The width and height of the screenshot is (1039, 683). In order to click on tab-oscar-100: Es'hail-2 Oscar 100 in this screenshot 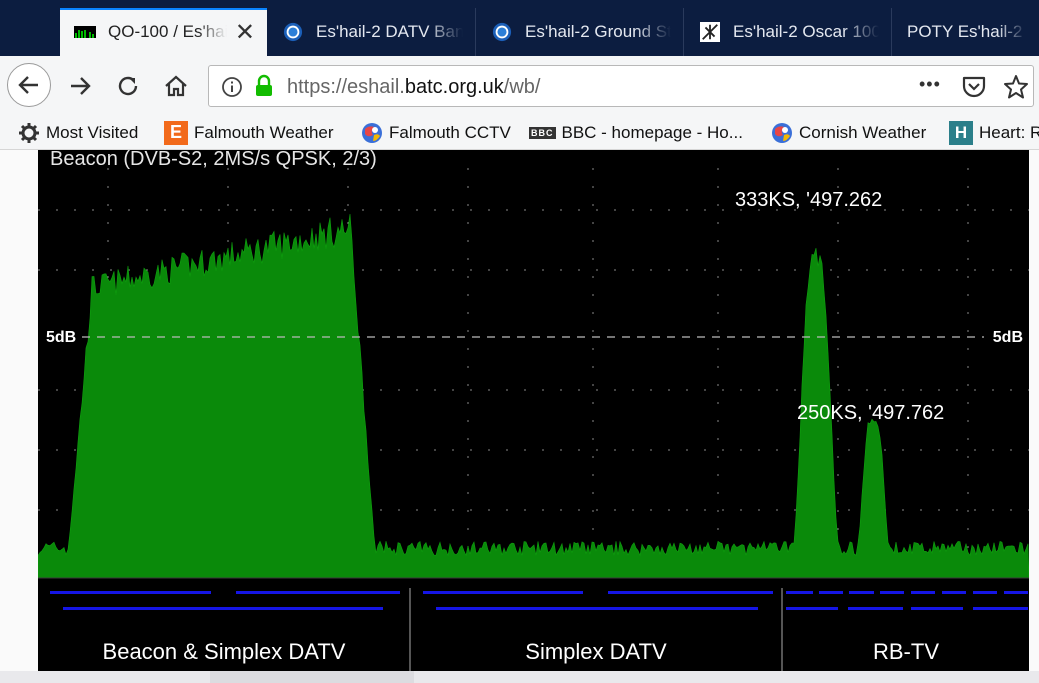, I will do `click(788, 32)`.